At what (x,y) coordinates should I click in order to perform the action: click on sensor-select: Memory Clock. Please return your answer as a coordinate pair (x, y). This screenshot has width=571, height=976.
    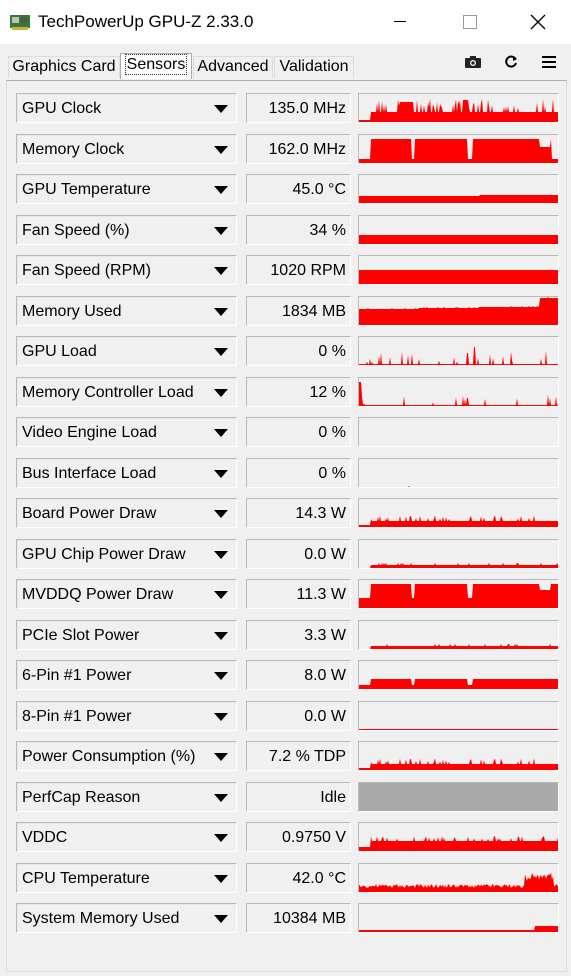
    Looking at the image, I should click on (126, 148).